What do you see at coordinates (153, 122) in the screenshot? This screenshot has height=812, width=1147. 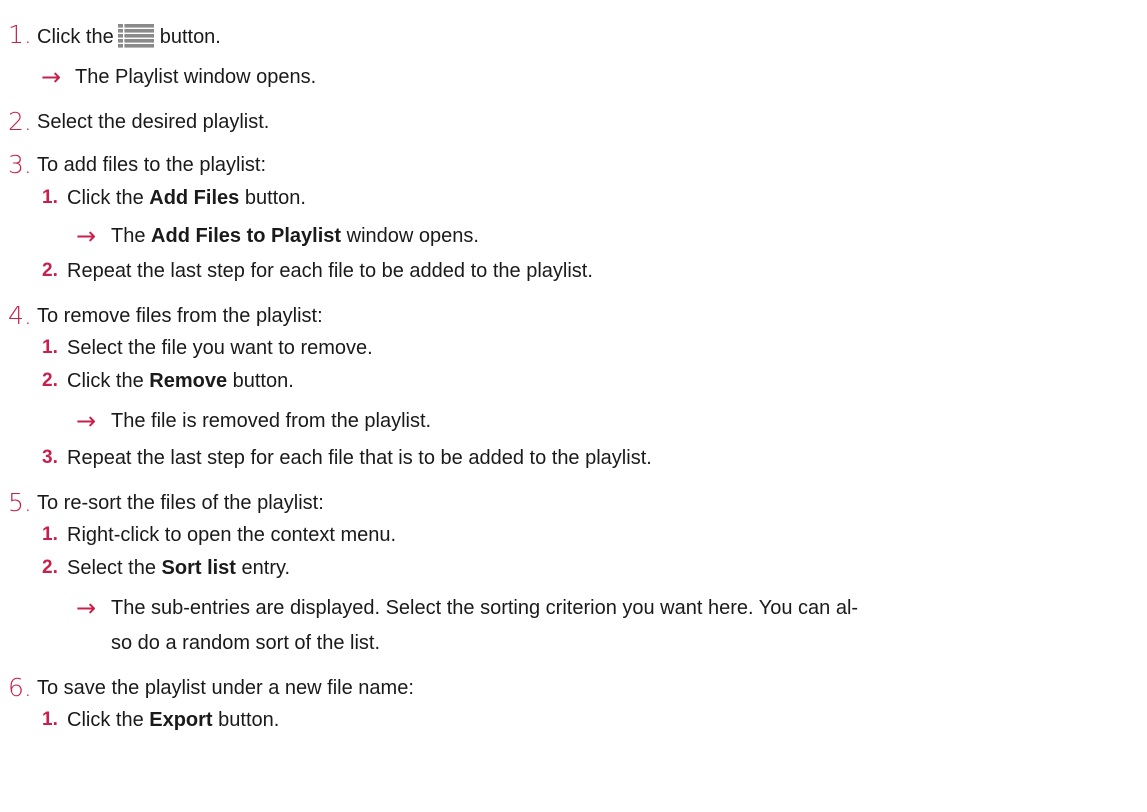 I see `step-text: Select the desired playlist.` at bounding box center [153, 122].